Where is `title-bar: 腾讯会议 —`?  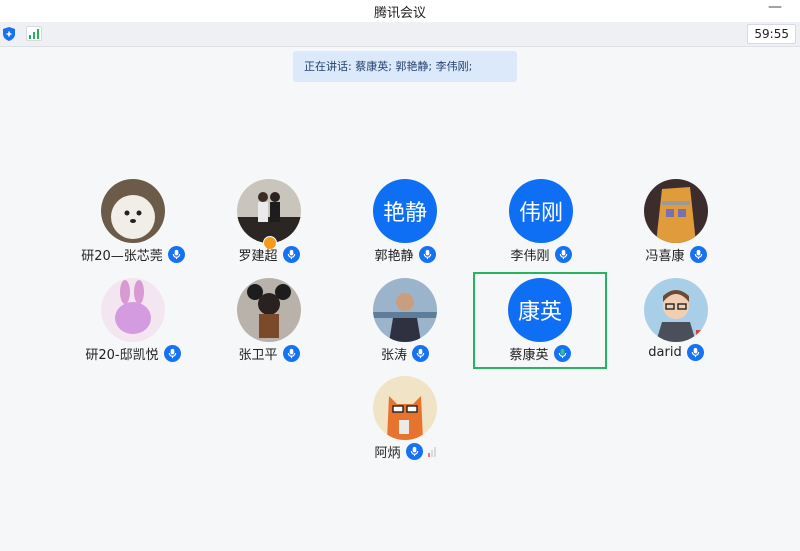 title-bar: 腾讯会议 — is located at coordinates (400, 11).